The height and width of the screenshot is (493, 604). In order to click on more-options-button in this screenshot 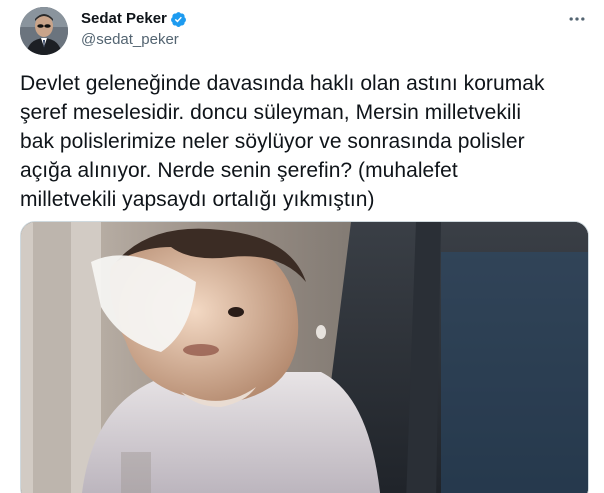, I will do `click(577, 19)`.